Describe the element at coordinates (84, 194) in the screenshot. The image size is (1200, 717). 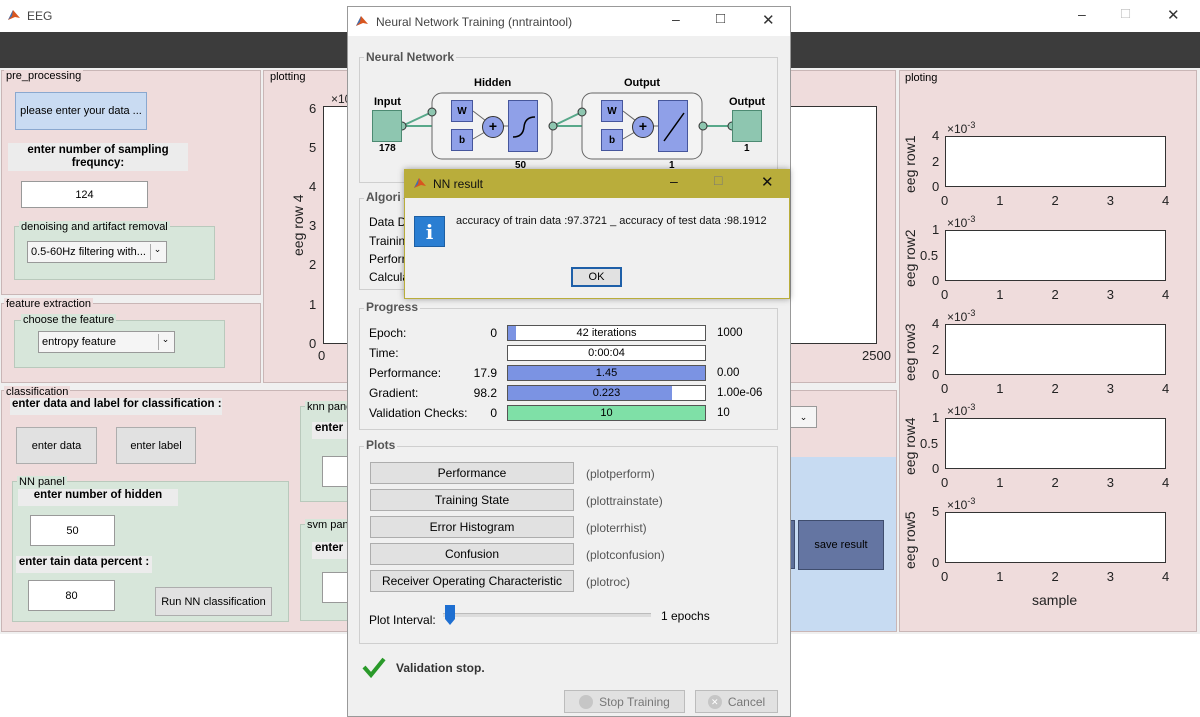
I see `sampling-frequency-field: 124` at that location.